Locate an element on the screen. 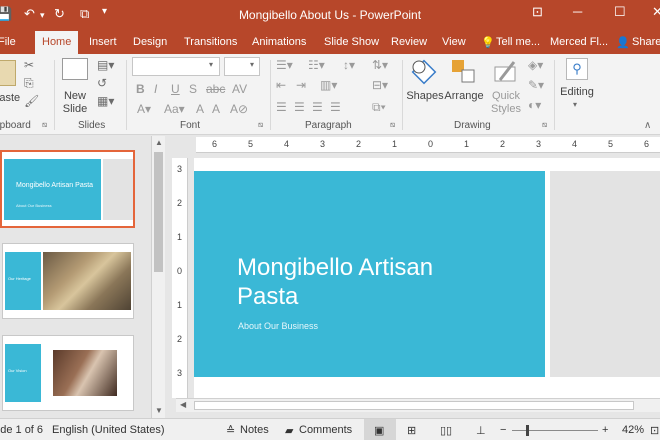 Image resolution: width=660 pixels, height=440 pixels. zoom-slider-thumb is located at coordinates (527, 430).